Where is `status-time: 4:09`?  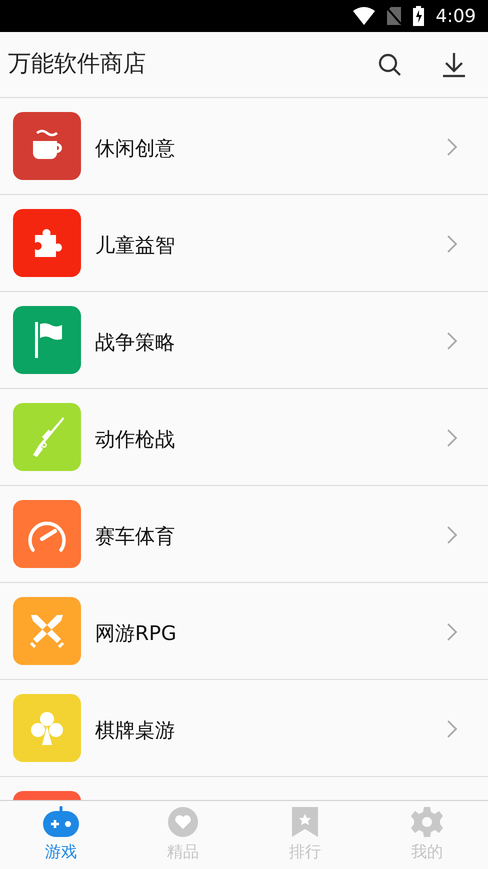
status-time: 4:09 is located at coordinates (456, 16).